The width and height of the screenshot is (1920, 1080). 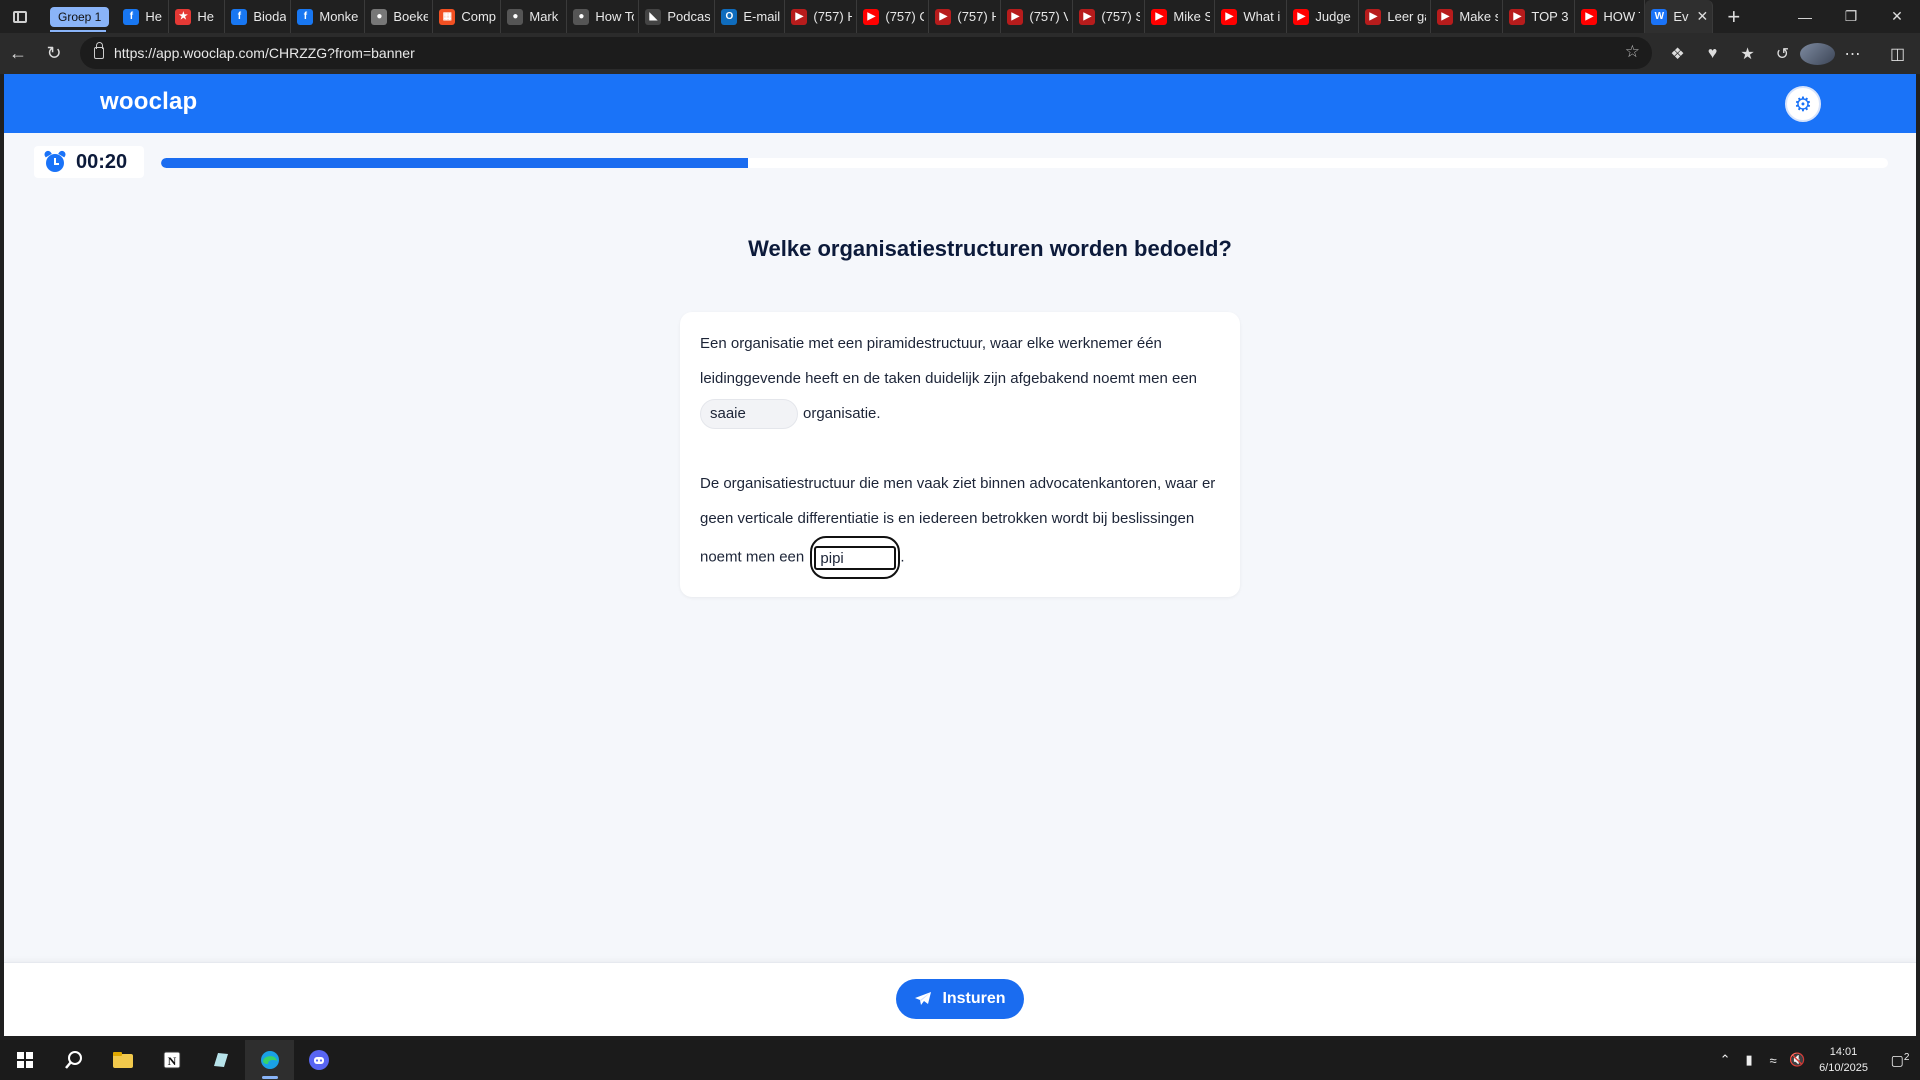 What do you see at coordinates (729, 16) in the screenshot?
I see `outlook-icon: O` at bounding box center [729, 16].